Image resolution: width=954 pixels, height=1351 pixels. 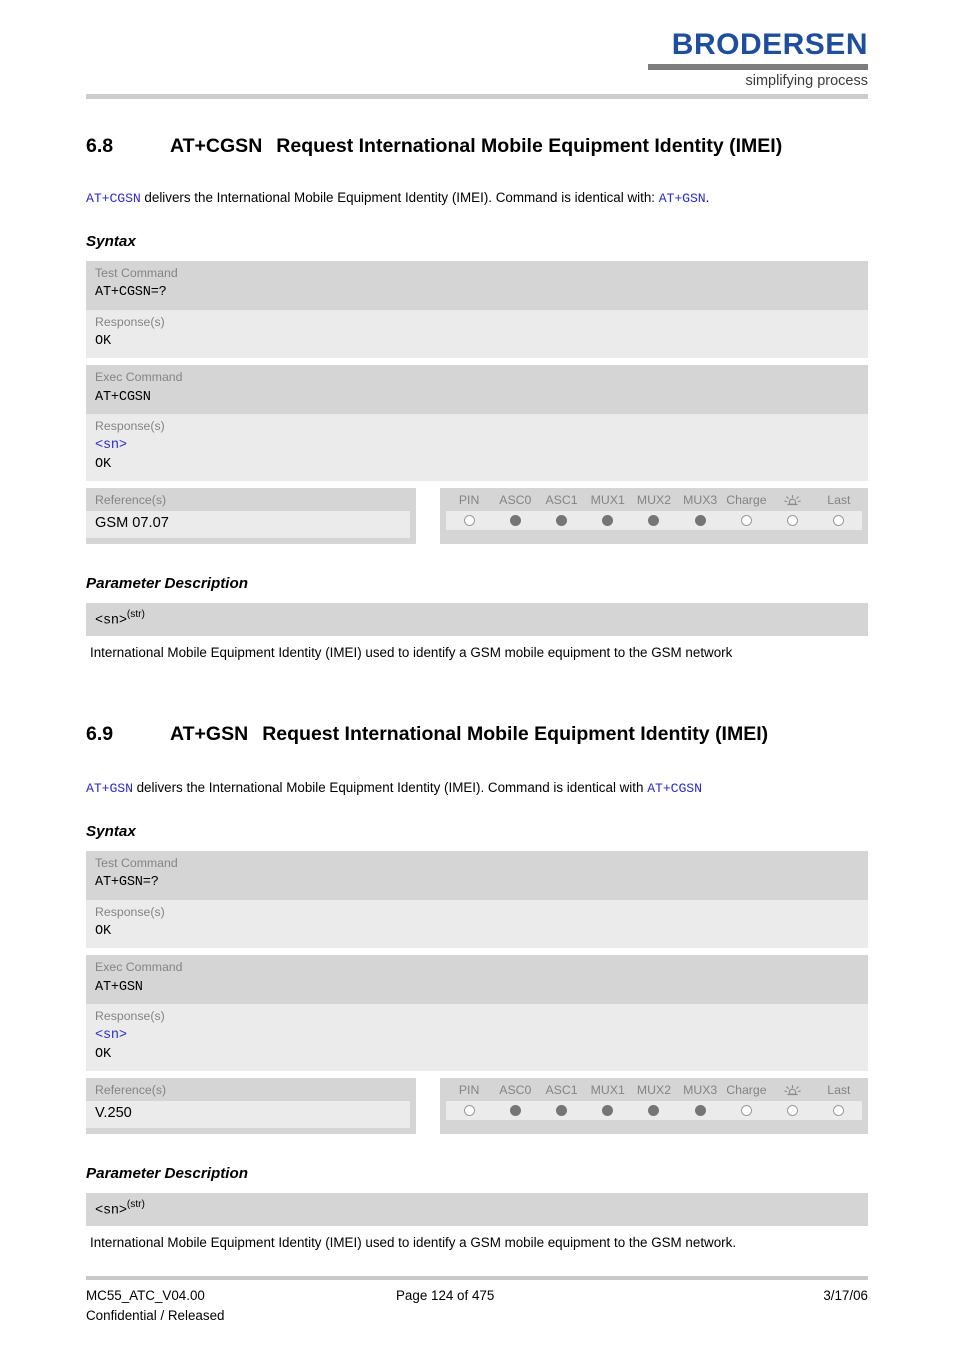 I want to click on exec-response-label-6-8: Response(s), so click(x=477, y=425).